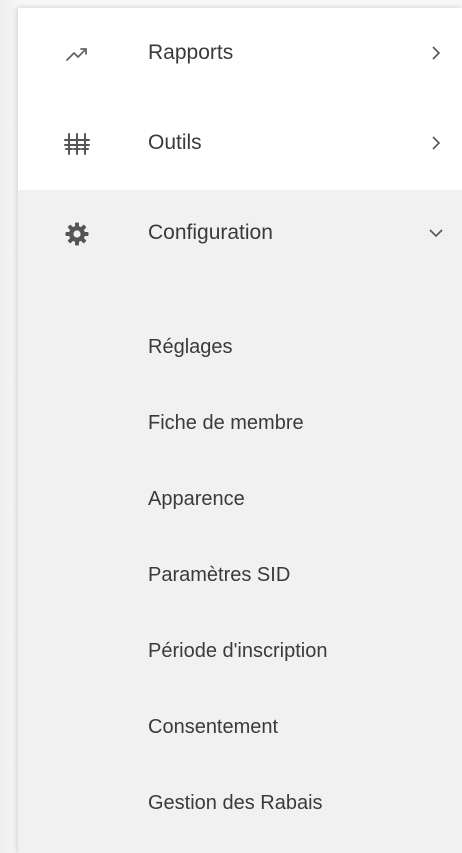 The height and width of the screenshot is (853, 462). Describe the element at coordinates (210, 232) in the screenshot. I see `menu-item-label: Configuration` at that location.